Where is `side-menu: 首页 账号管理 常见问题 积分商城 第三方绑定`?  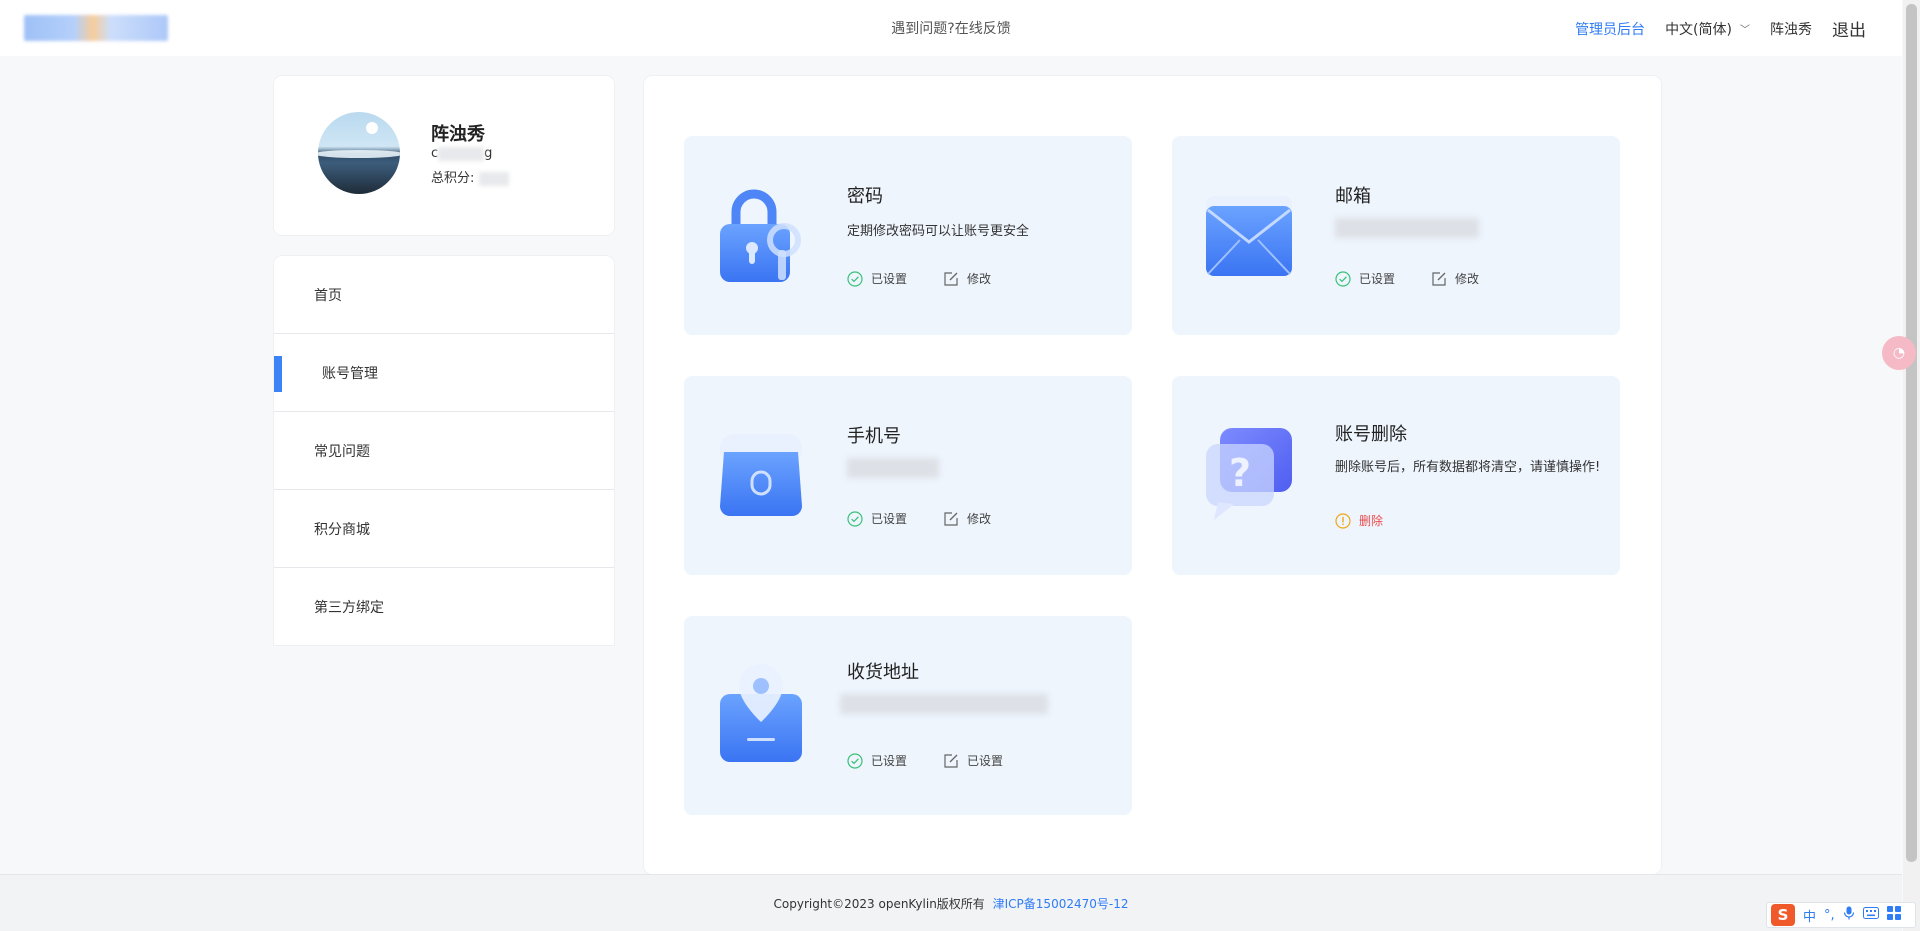
side-menu: 首页 账号管理 常见问题 积分商城 第三方绑定 is located at coordinates (444, 450).